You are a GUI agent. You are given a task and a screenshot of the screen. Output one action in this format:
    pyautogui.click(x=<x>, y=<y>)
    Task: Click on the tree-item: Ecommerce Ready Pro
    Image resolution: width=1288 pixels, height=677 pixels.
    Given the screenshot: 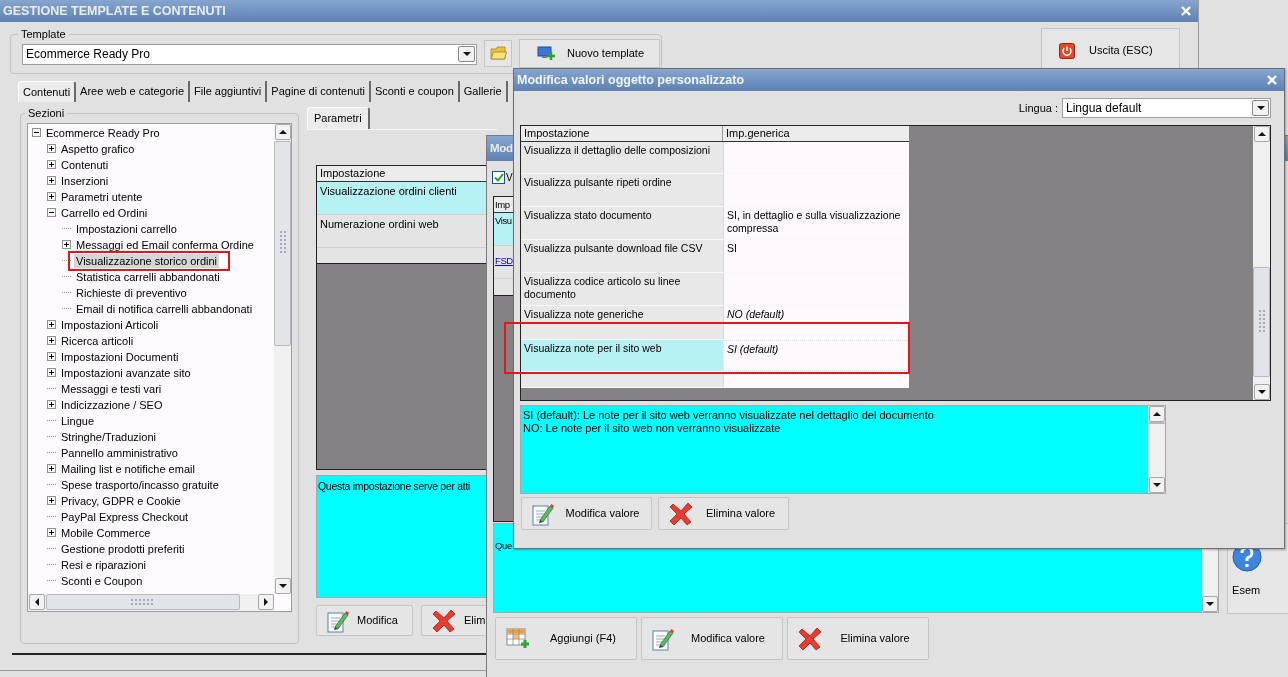 What is the action you would take?
    pyautogui.click(x=103, y=132)
    